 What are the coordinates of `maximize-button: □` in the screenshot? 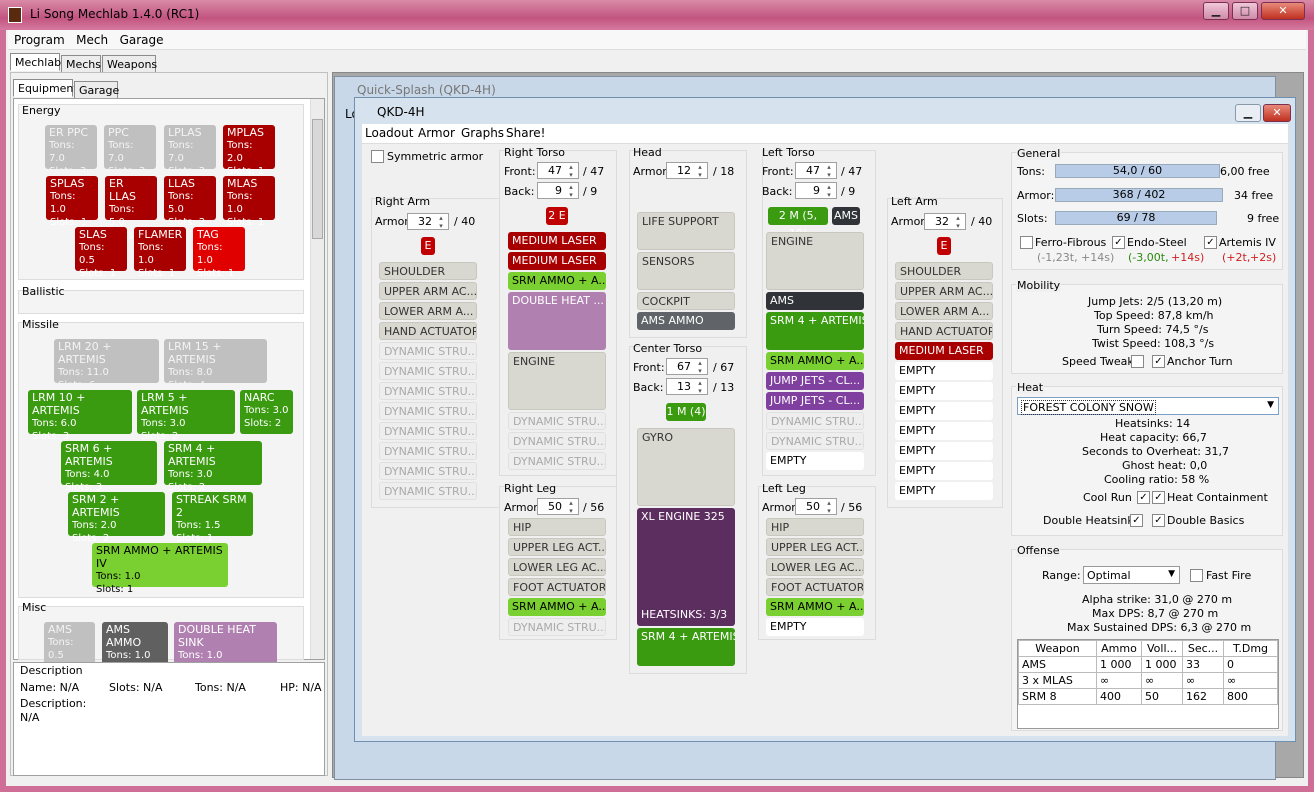 It's located at (1245, 11).